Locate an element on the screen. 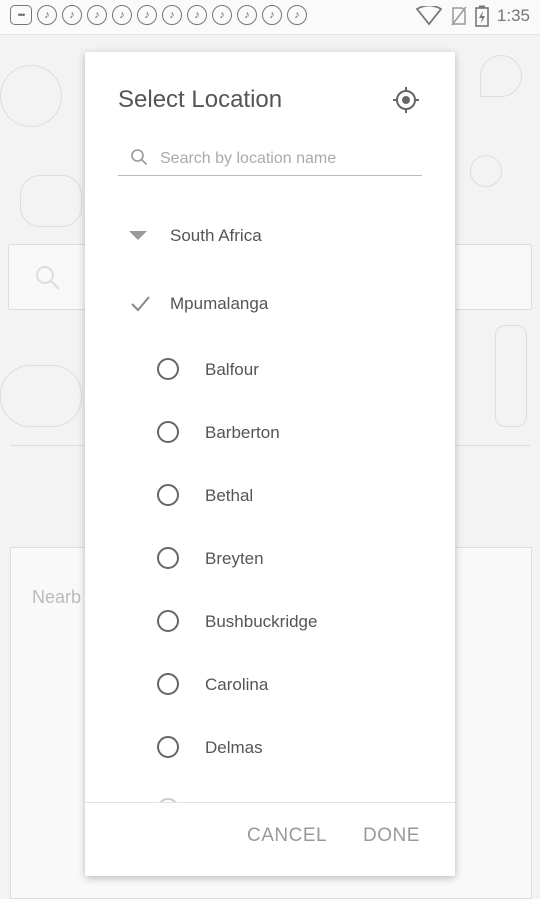  town-label: Breyten is located at coordinates (234, 558).